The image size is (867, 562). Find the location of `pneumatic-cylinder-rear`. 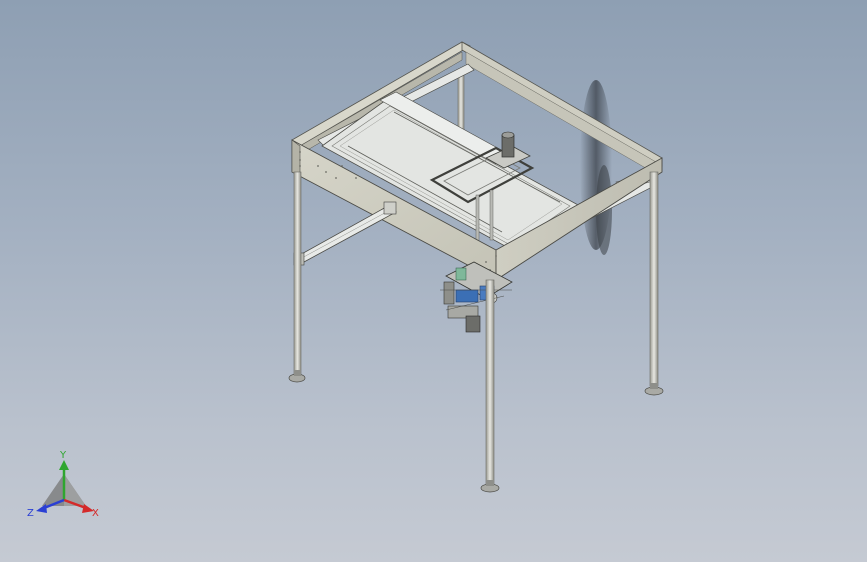

pneumatic-cylinder-rear is located at coordinates (390, 208).